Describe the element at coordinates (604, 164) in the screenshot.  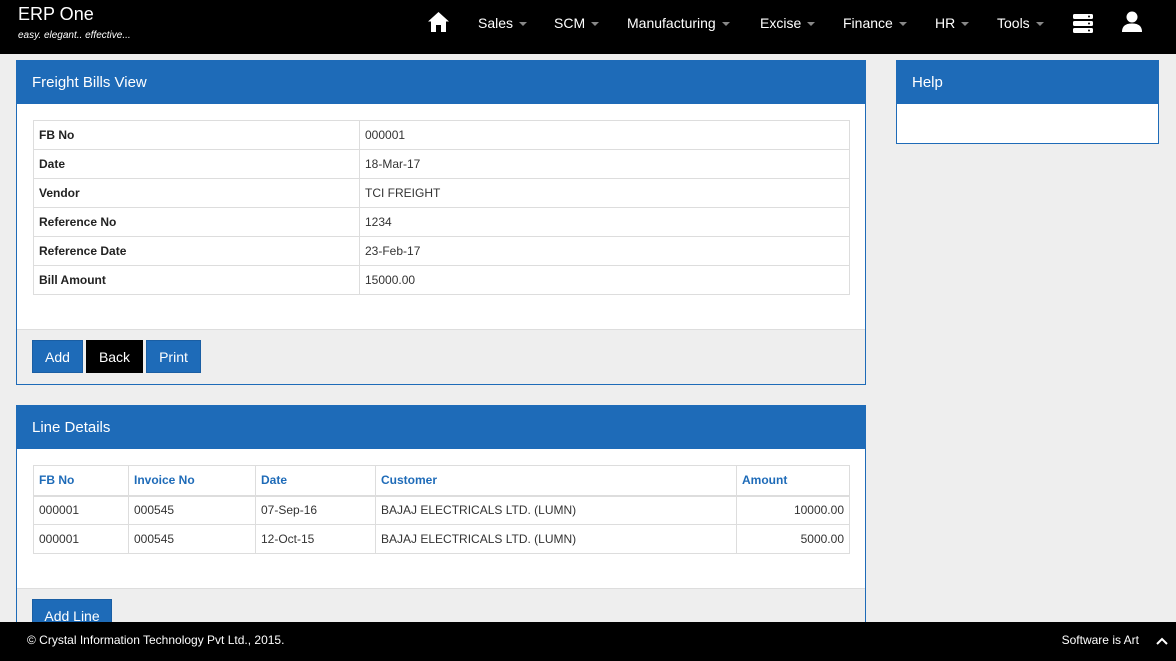
I see `detail-value: 18-Mar-17` at that location.